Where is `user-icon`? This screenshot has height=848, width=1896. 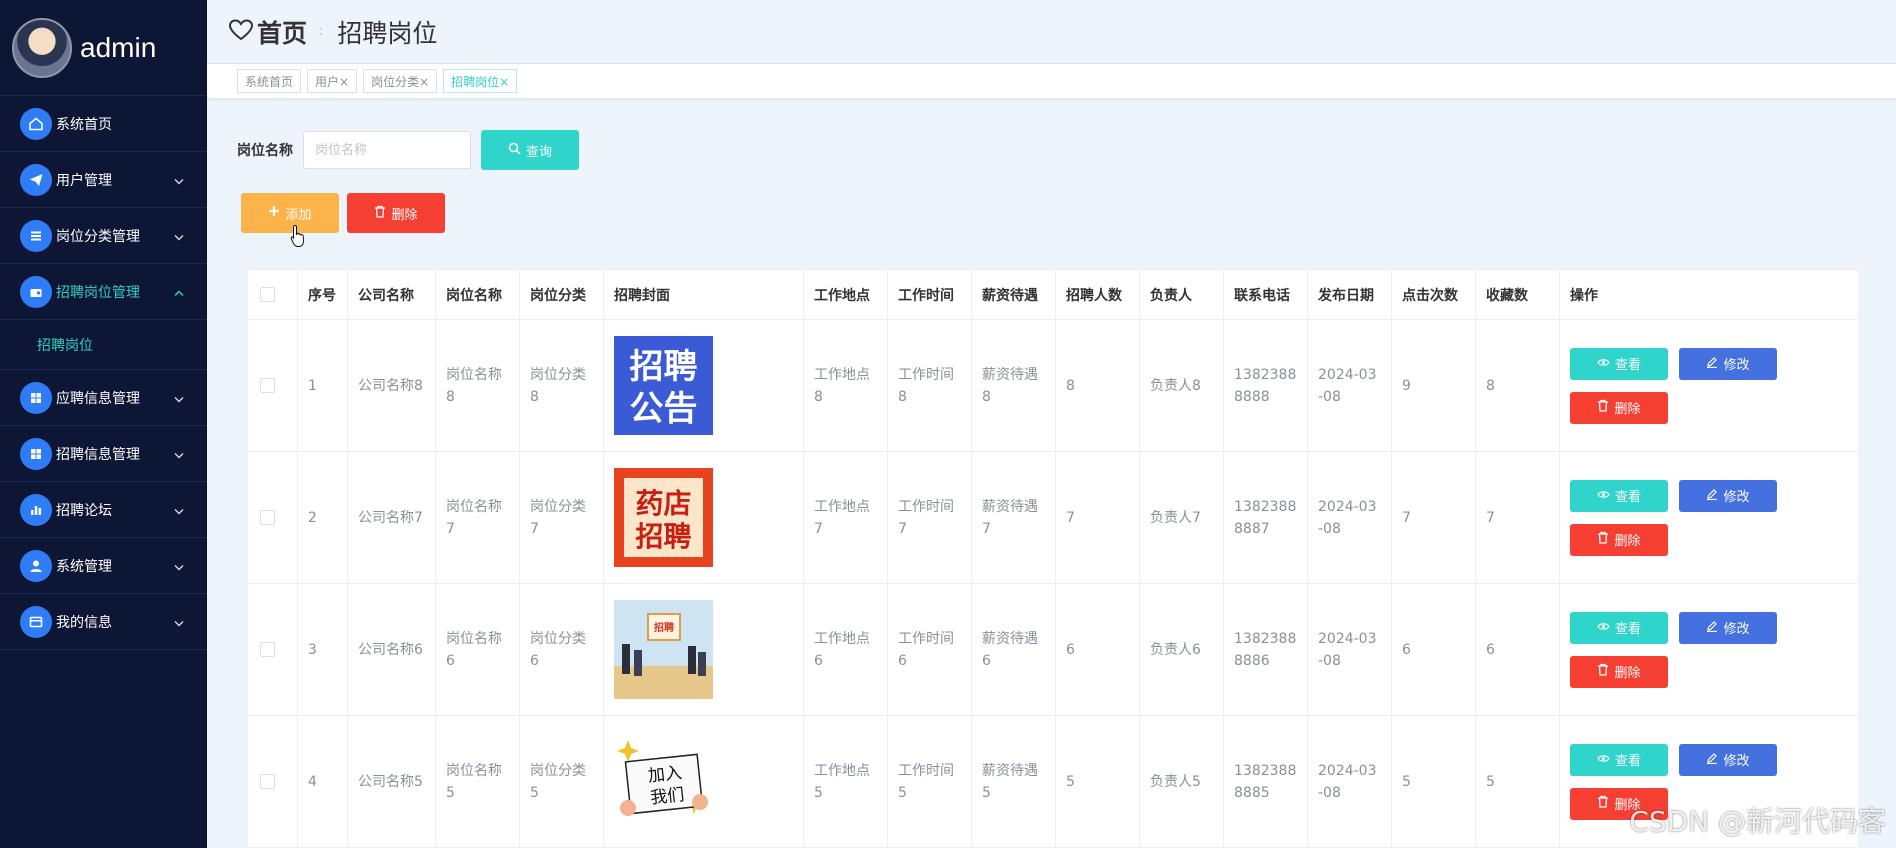 user-icon is located at coordinates (36, 565).